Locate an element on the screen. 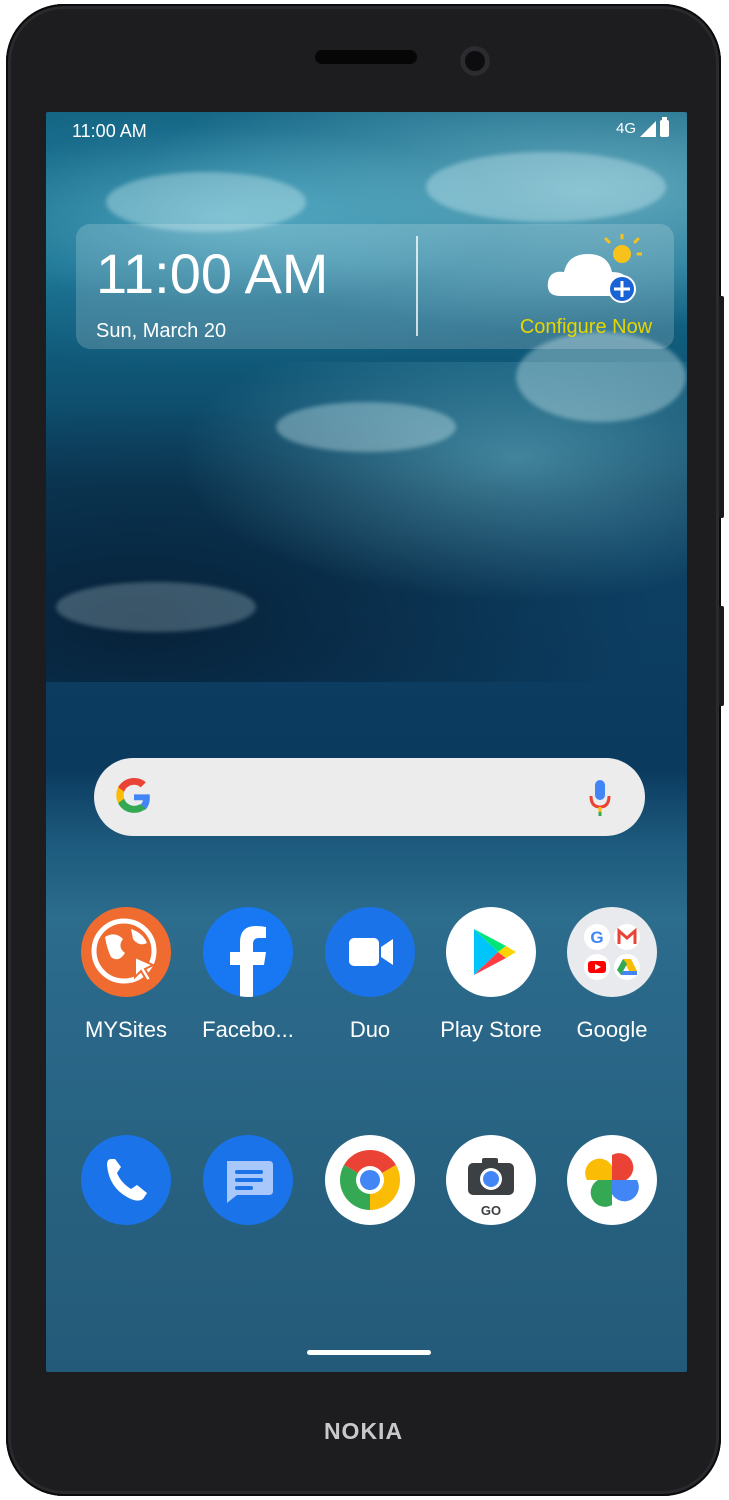  app-play-store: Play Store is located at coordinates (491, 975).